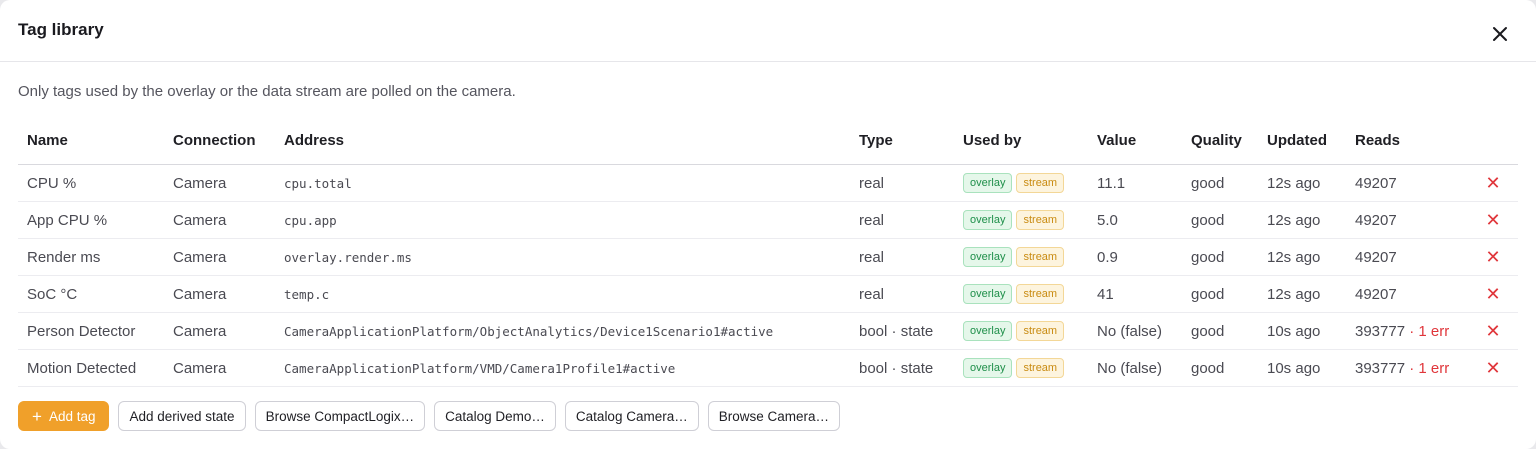 This screenshot has width=1536, height=449. Describe the element at coordinates (1135, 257) in the screenshot. I see `tag-value: 0.9` at that location.